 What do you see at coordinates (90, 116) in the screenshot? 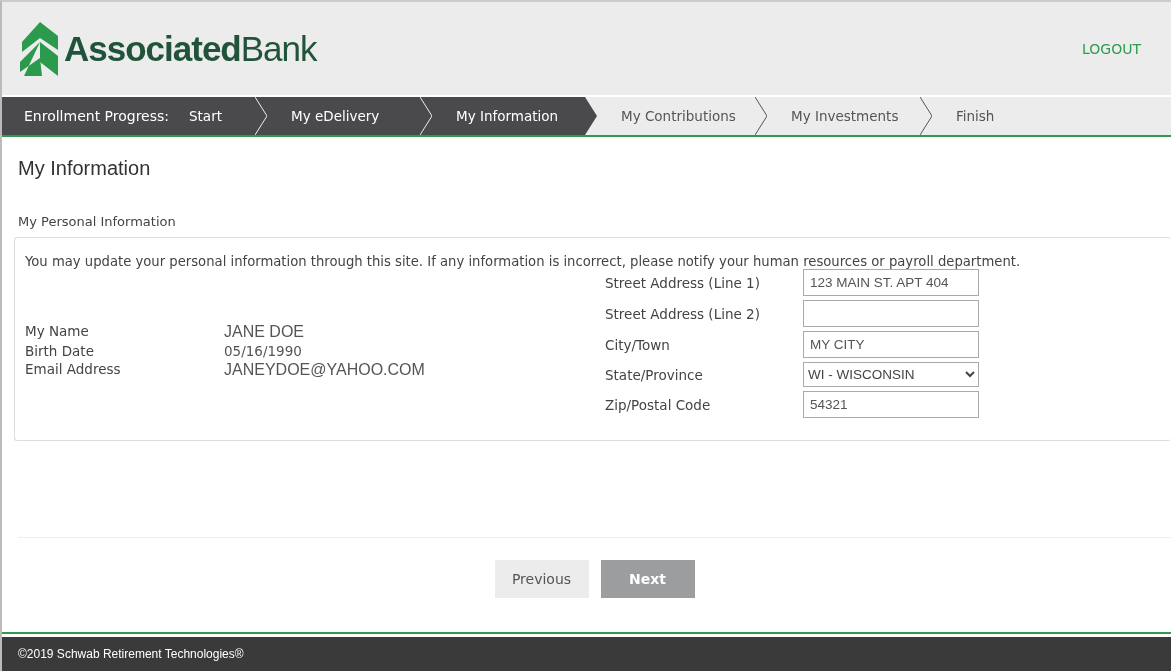
I see `progress-label: Enrollment Progress:` at bounding box center [90, 116].